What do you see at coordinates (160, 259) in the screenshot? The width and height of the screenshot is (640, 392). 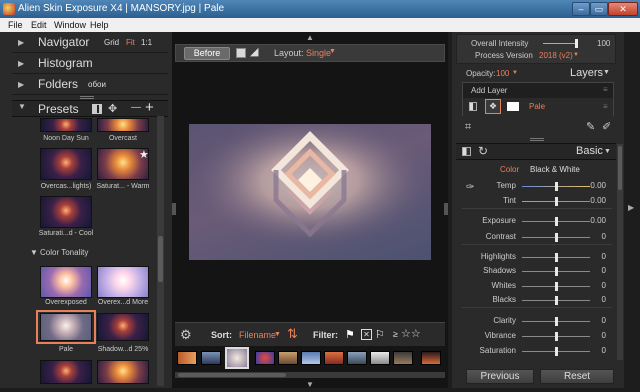 I see `presets-scrollbar-thumb` at bounding box center [160, 259].